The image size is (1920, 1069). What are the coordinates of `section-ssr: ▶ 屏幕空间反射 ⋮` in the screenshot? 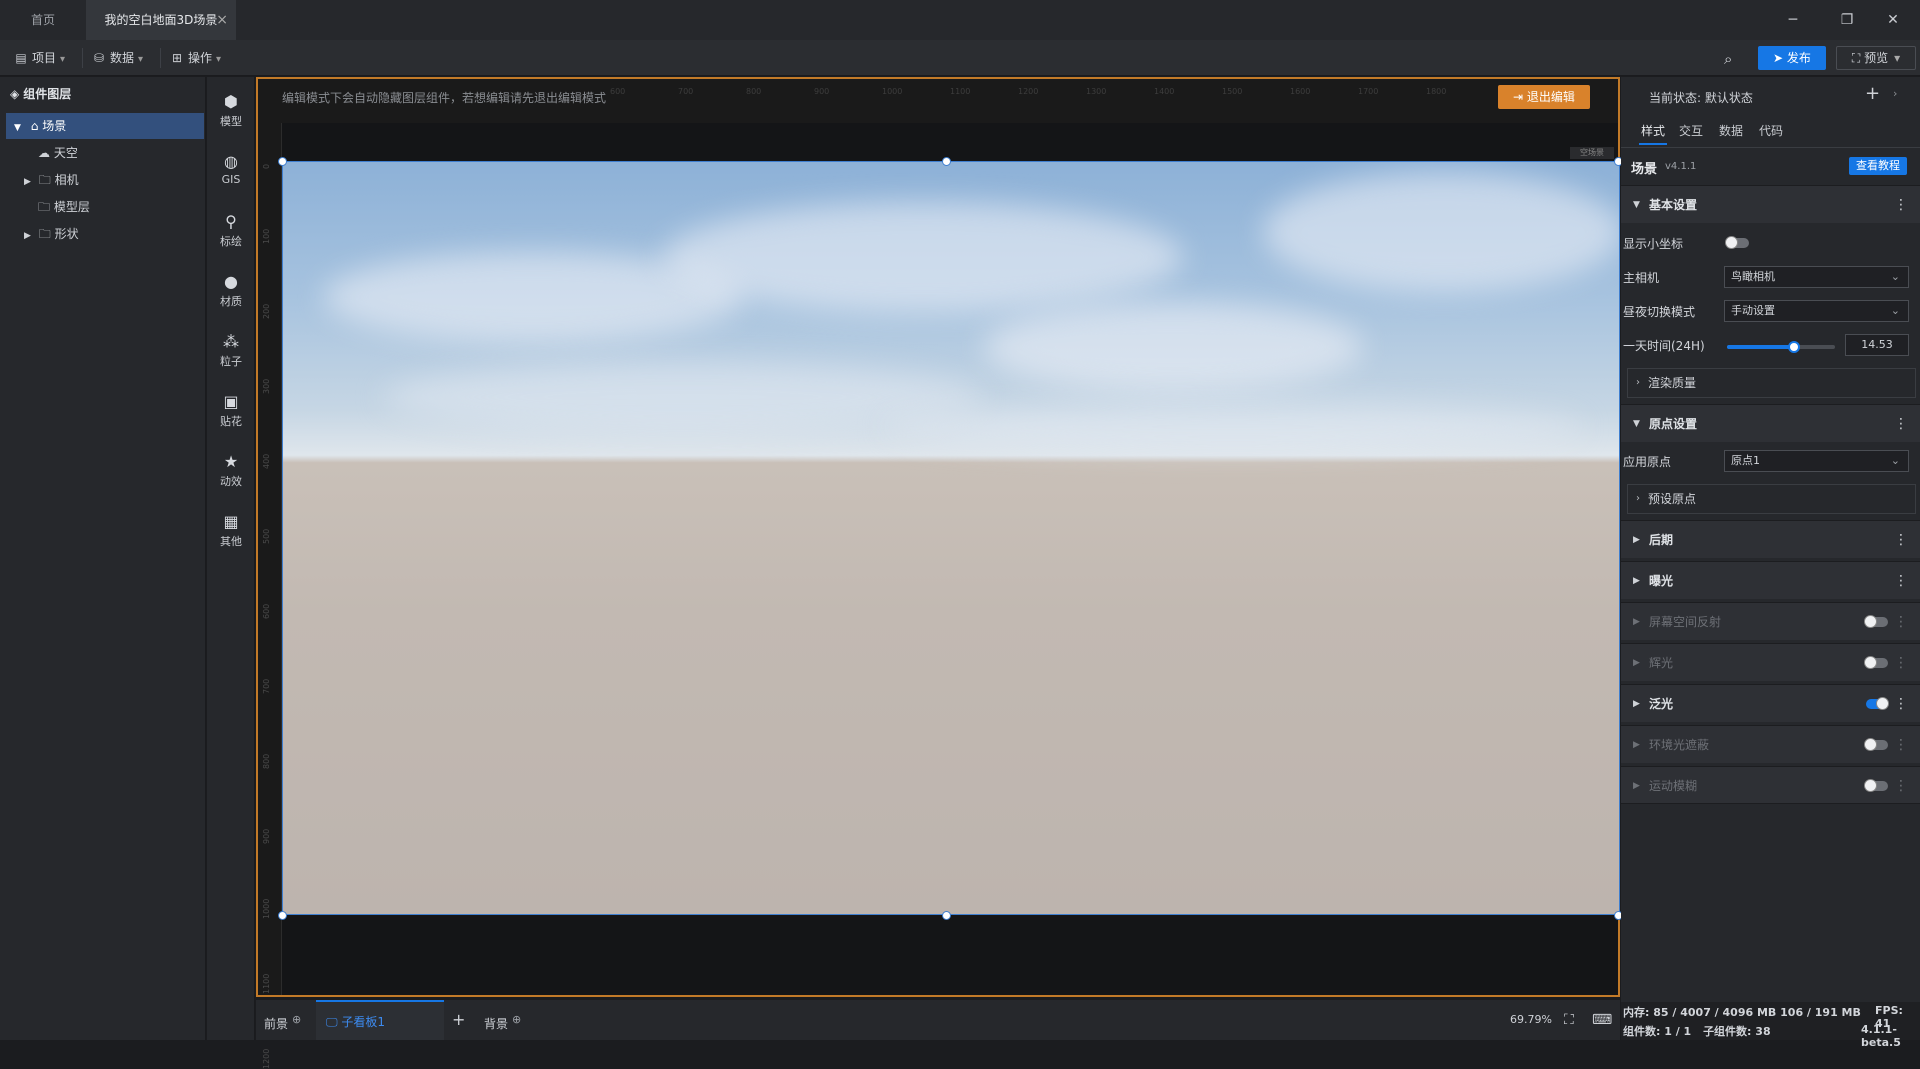 It's located at (1770, 621).